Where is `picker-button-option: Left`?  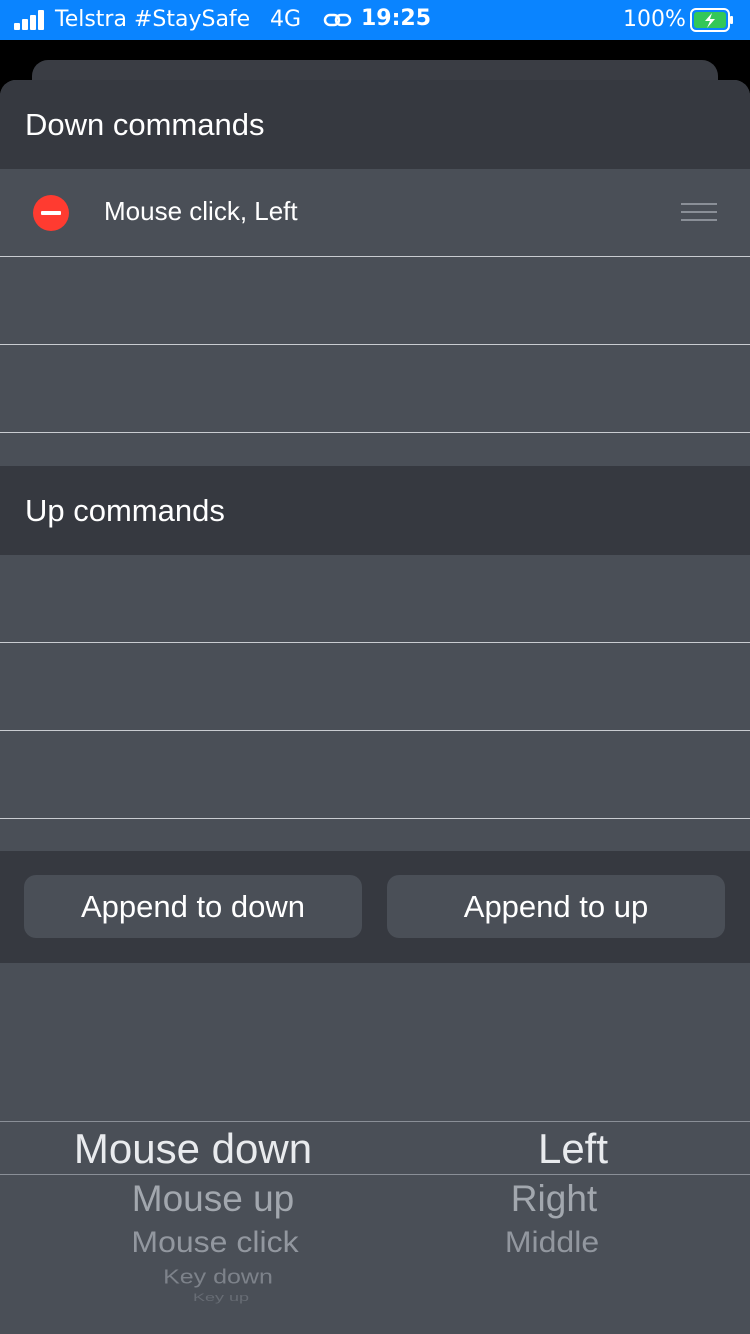 picker-button-option: Left is located at coordinates (573, 1149).